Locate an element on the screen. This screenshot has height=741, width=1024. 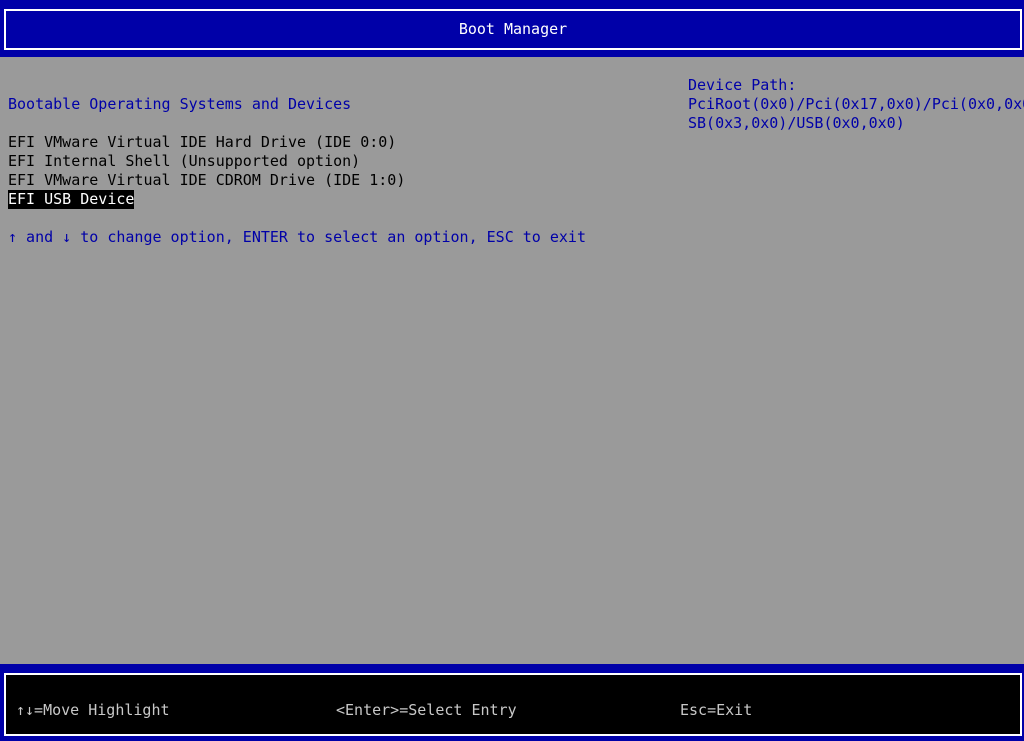
boot-option-usb-device: EFI USB Device is located at coordinates (71, 199).